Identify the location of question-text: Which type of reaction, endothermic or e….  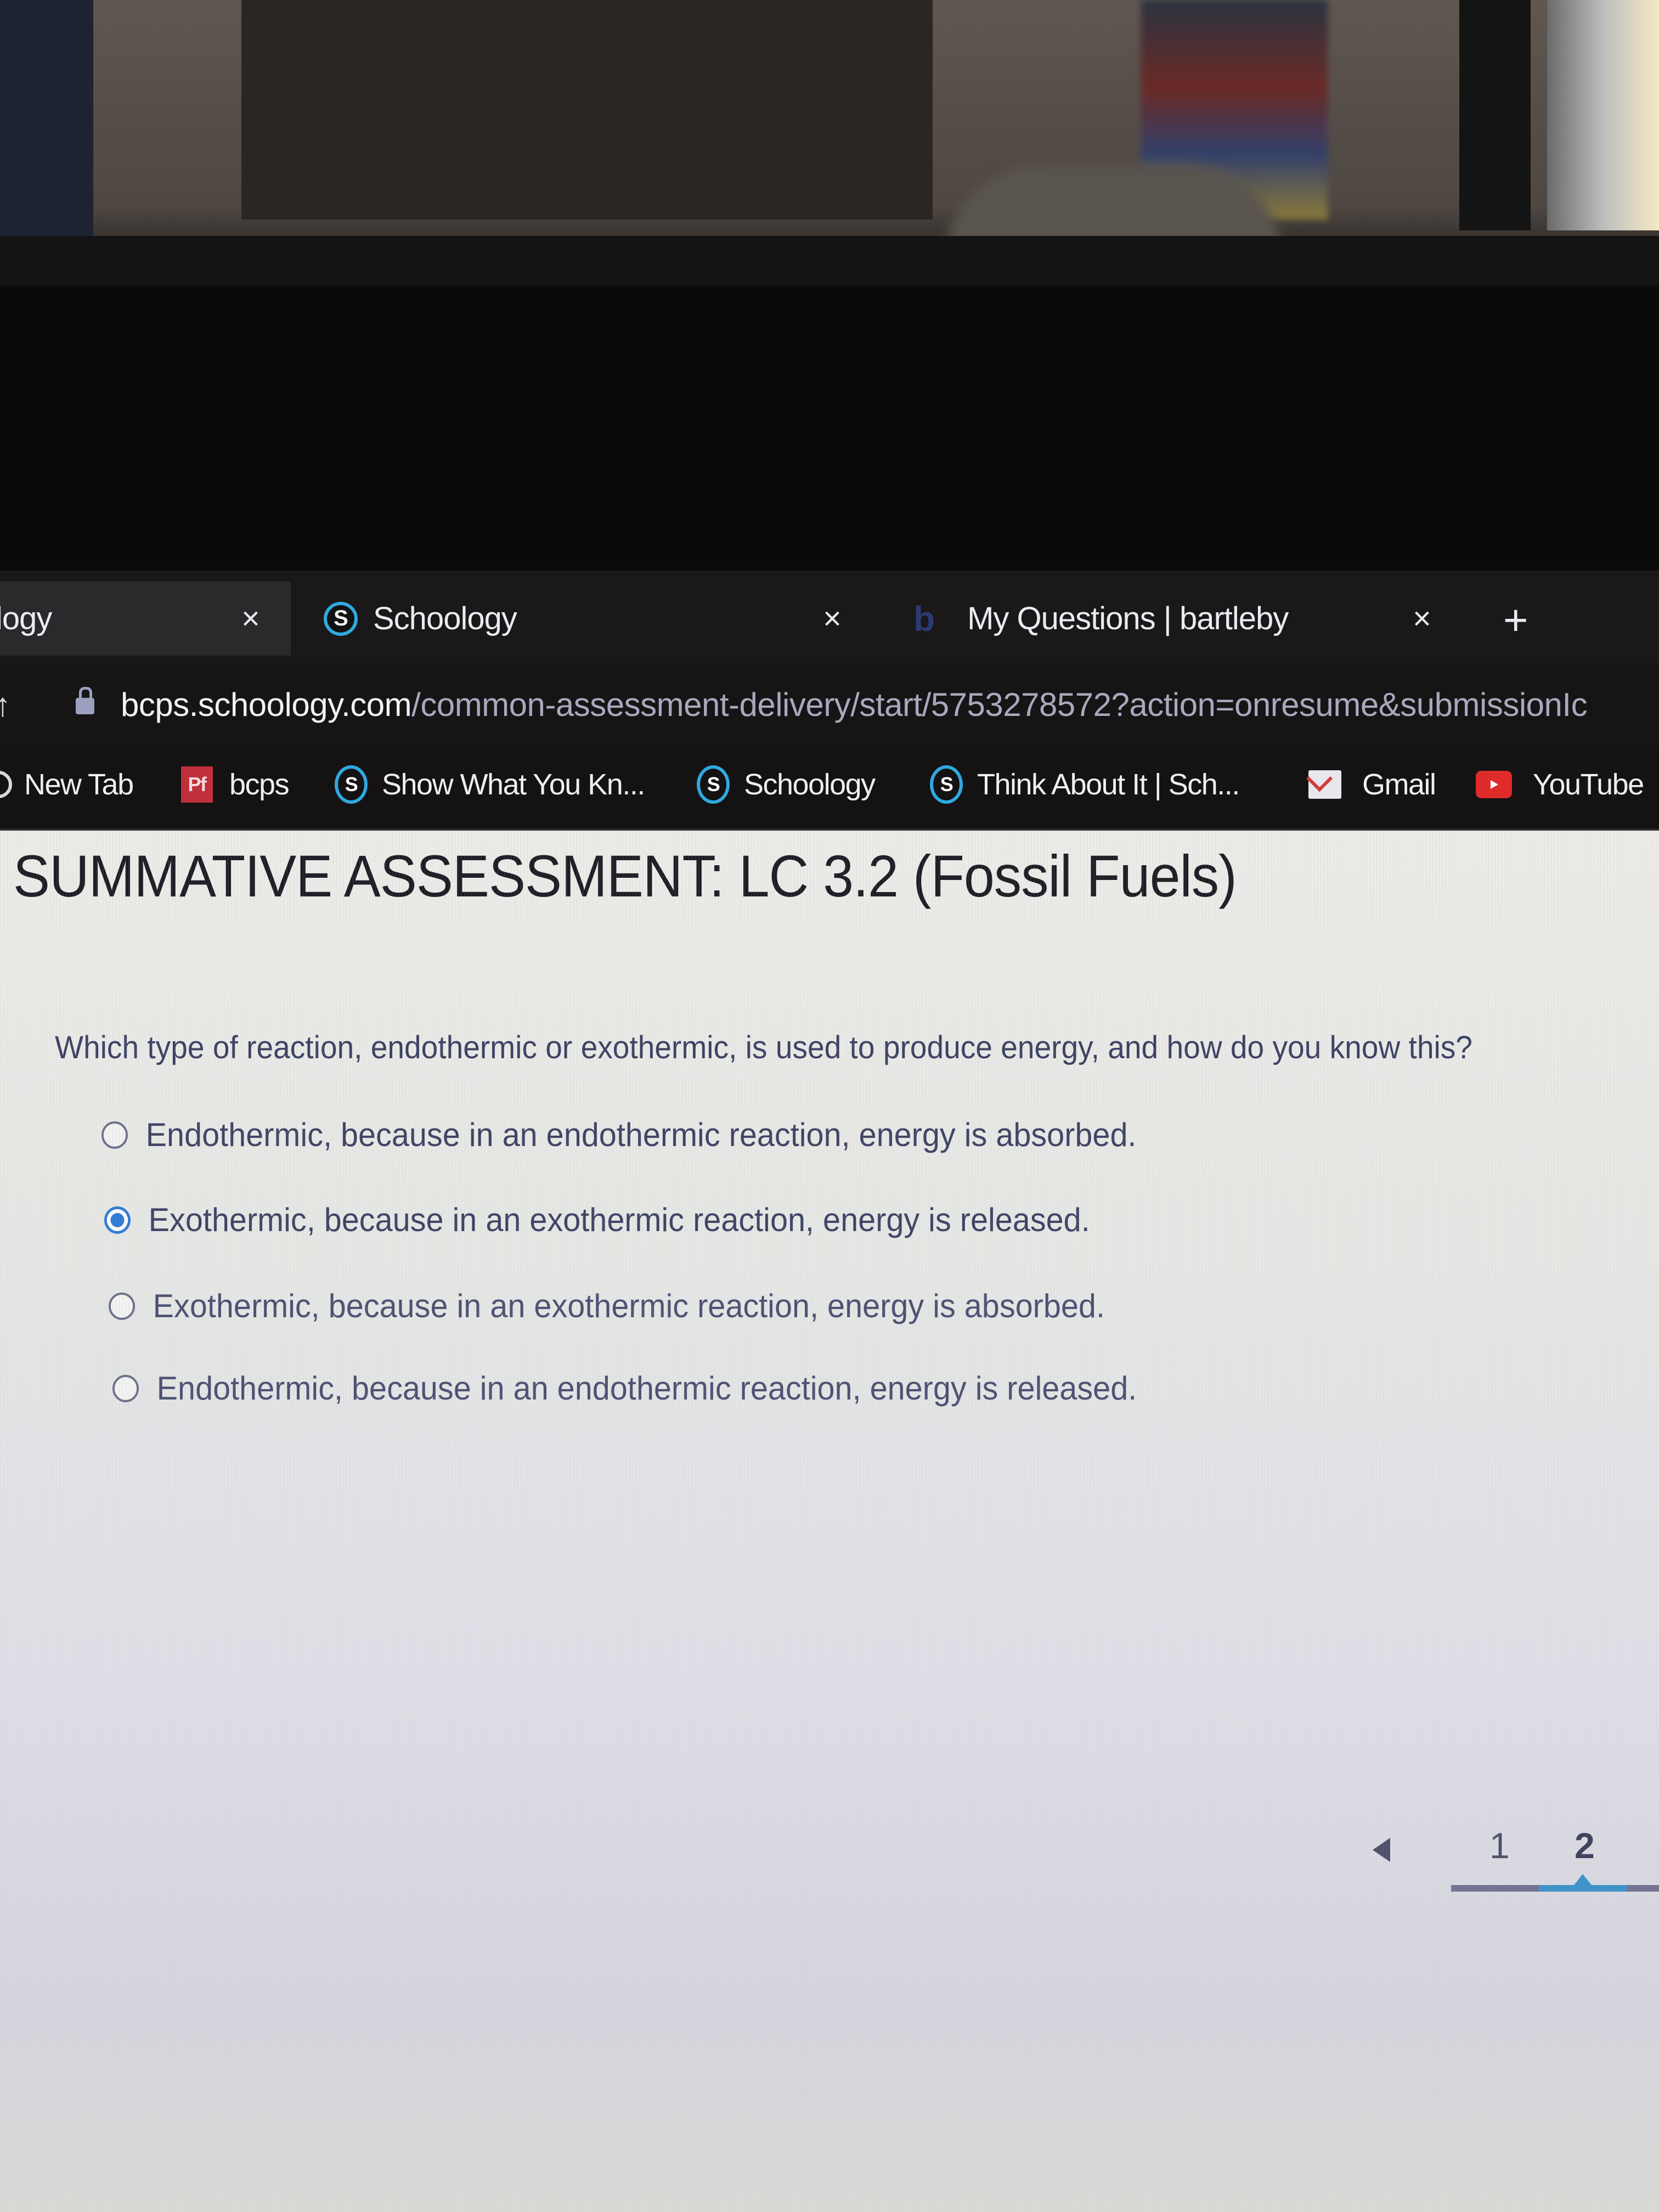
(763, 1047).